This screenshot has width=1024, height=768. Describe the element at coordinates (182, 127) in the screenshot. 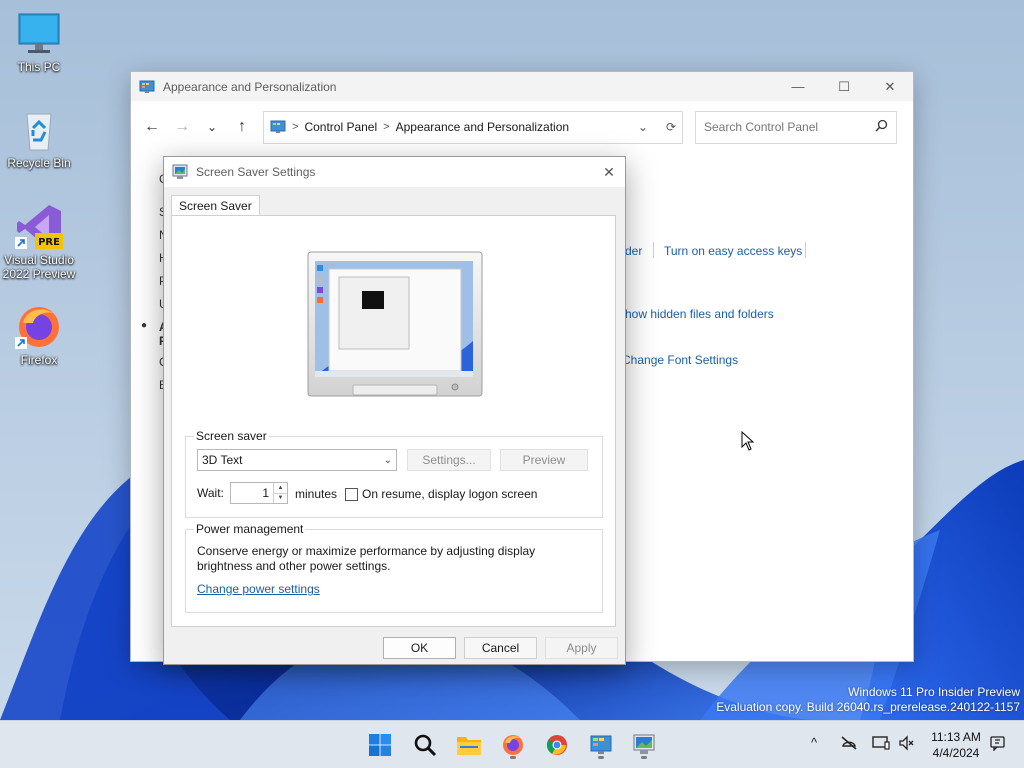

I see `forward-button: →` at that location.